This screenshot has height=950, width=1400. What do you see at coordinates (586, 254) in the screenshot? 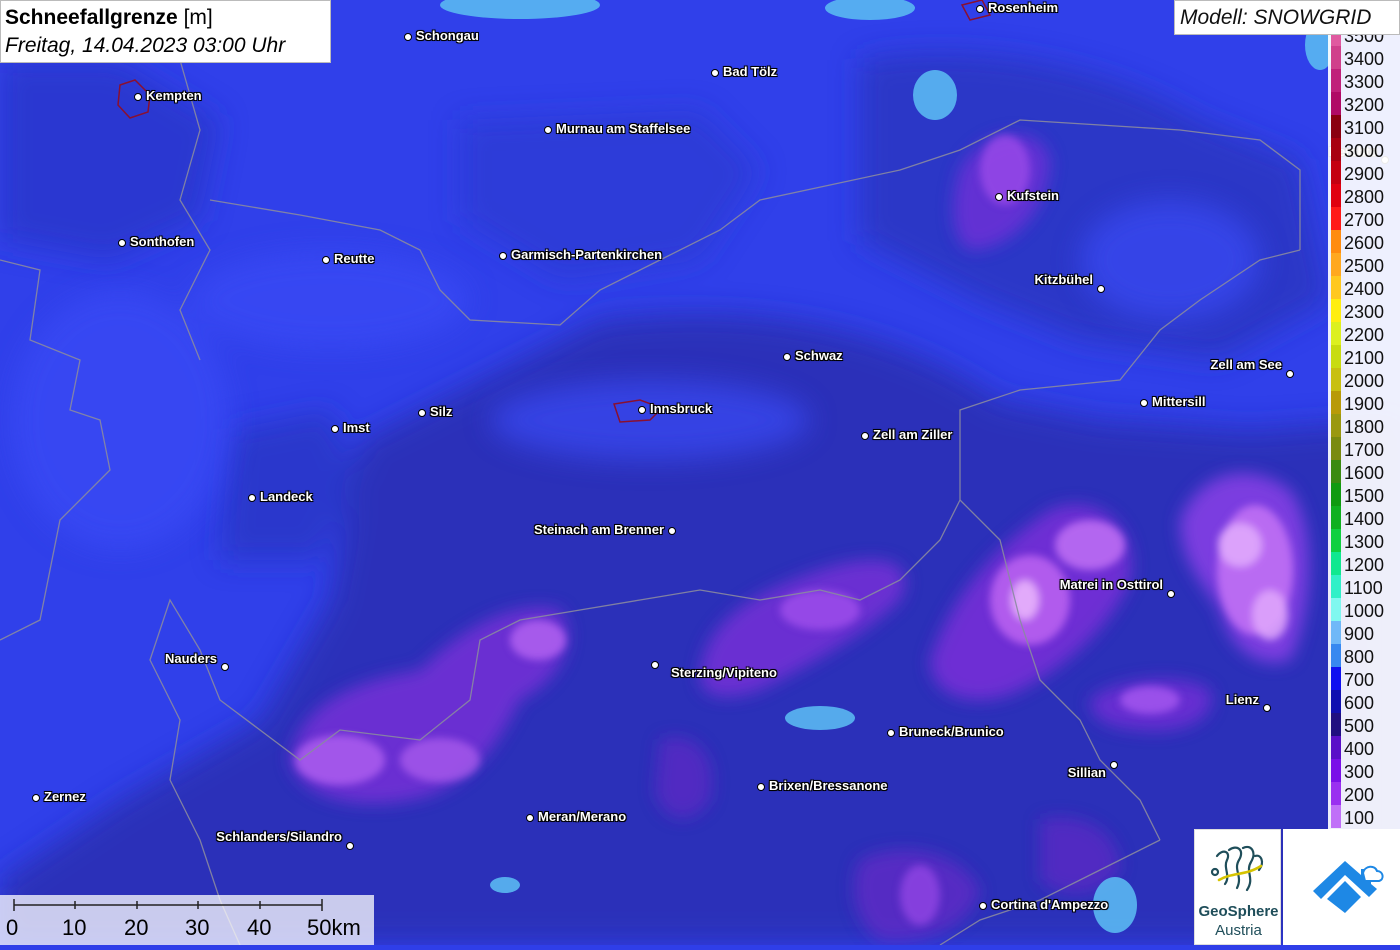
I see `city-label: Garmisch-Partenkirchen` at bounding box center [586, 254].